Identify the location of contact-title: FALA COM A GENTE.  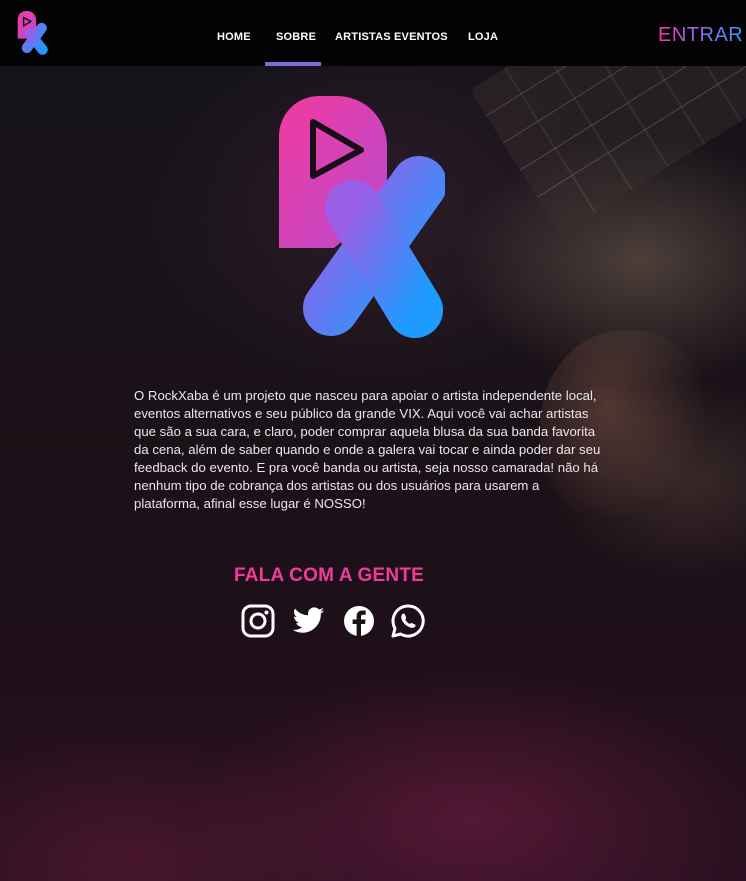
(329, 575).